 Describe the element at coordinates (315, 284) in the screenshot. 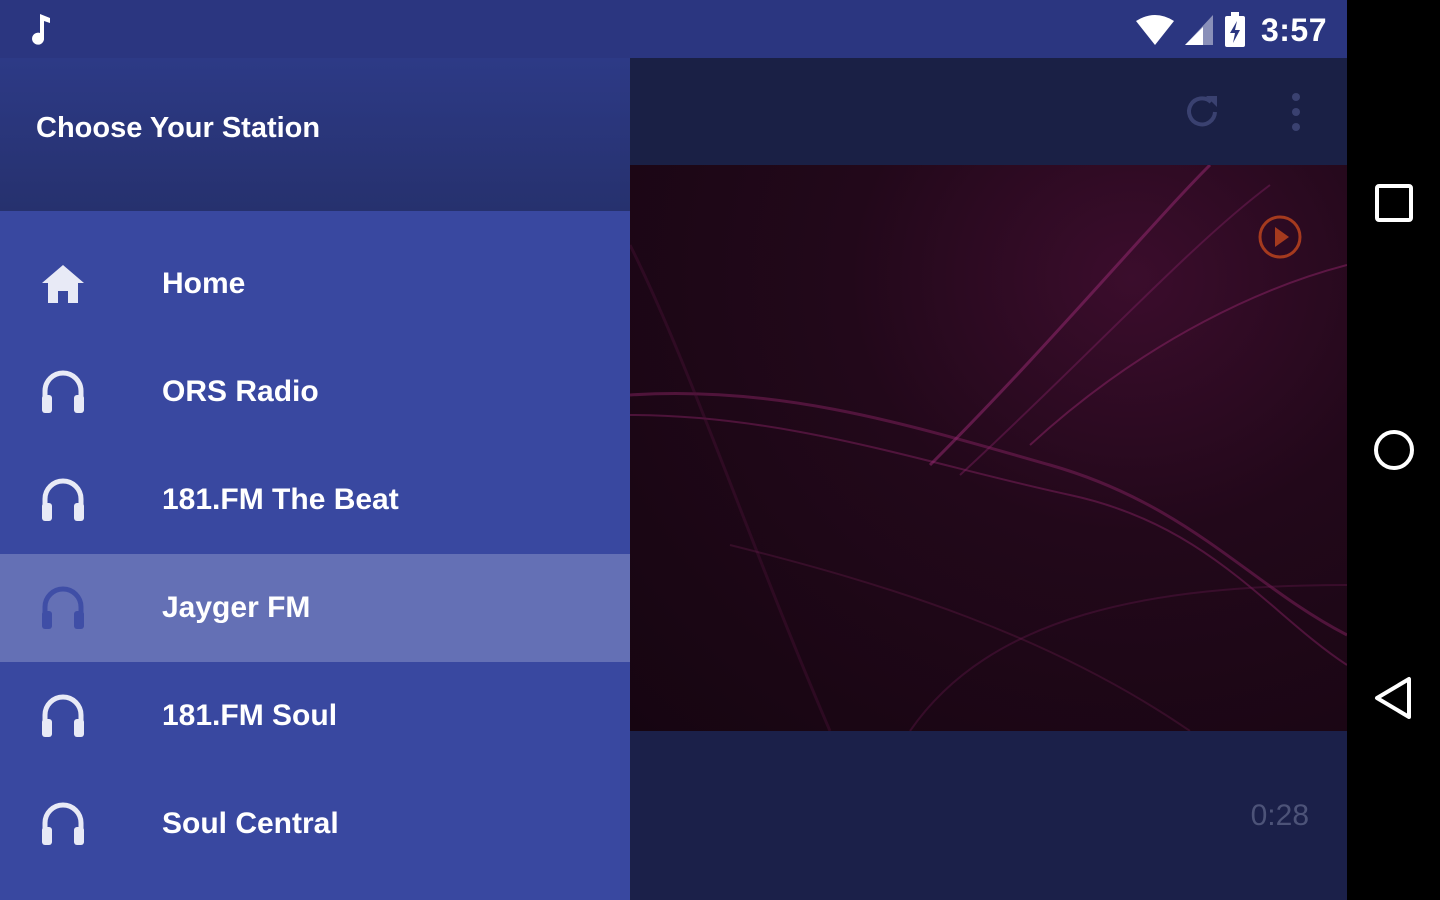

I see `menu-item-home: Home` at that location.